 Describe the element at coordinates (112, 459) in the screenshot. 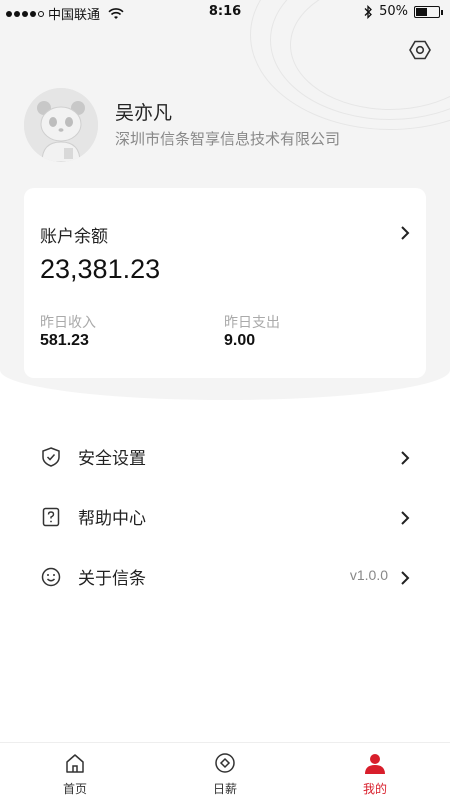

I see `menu-item-label: 安全设置` at that location.